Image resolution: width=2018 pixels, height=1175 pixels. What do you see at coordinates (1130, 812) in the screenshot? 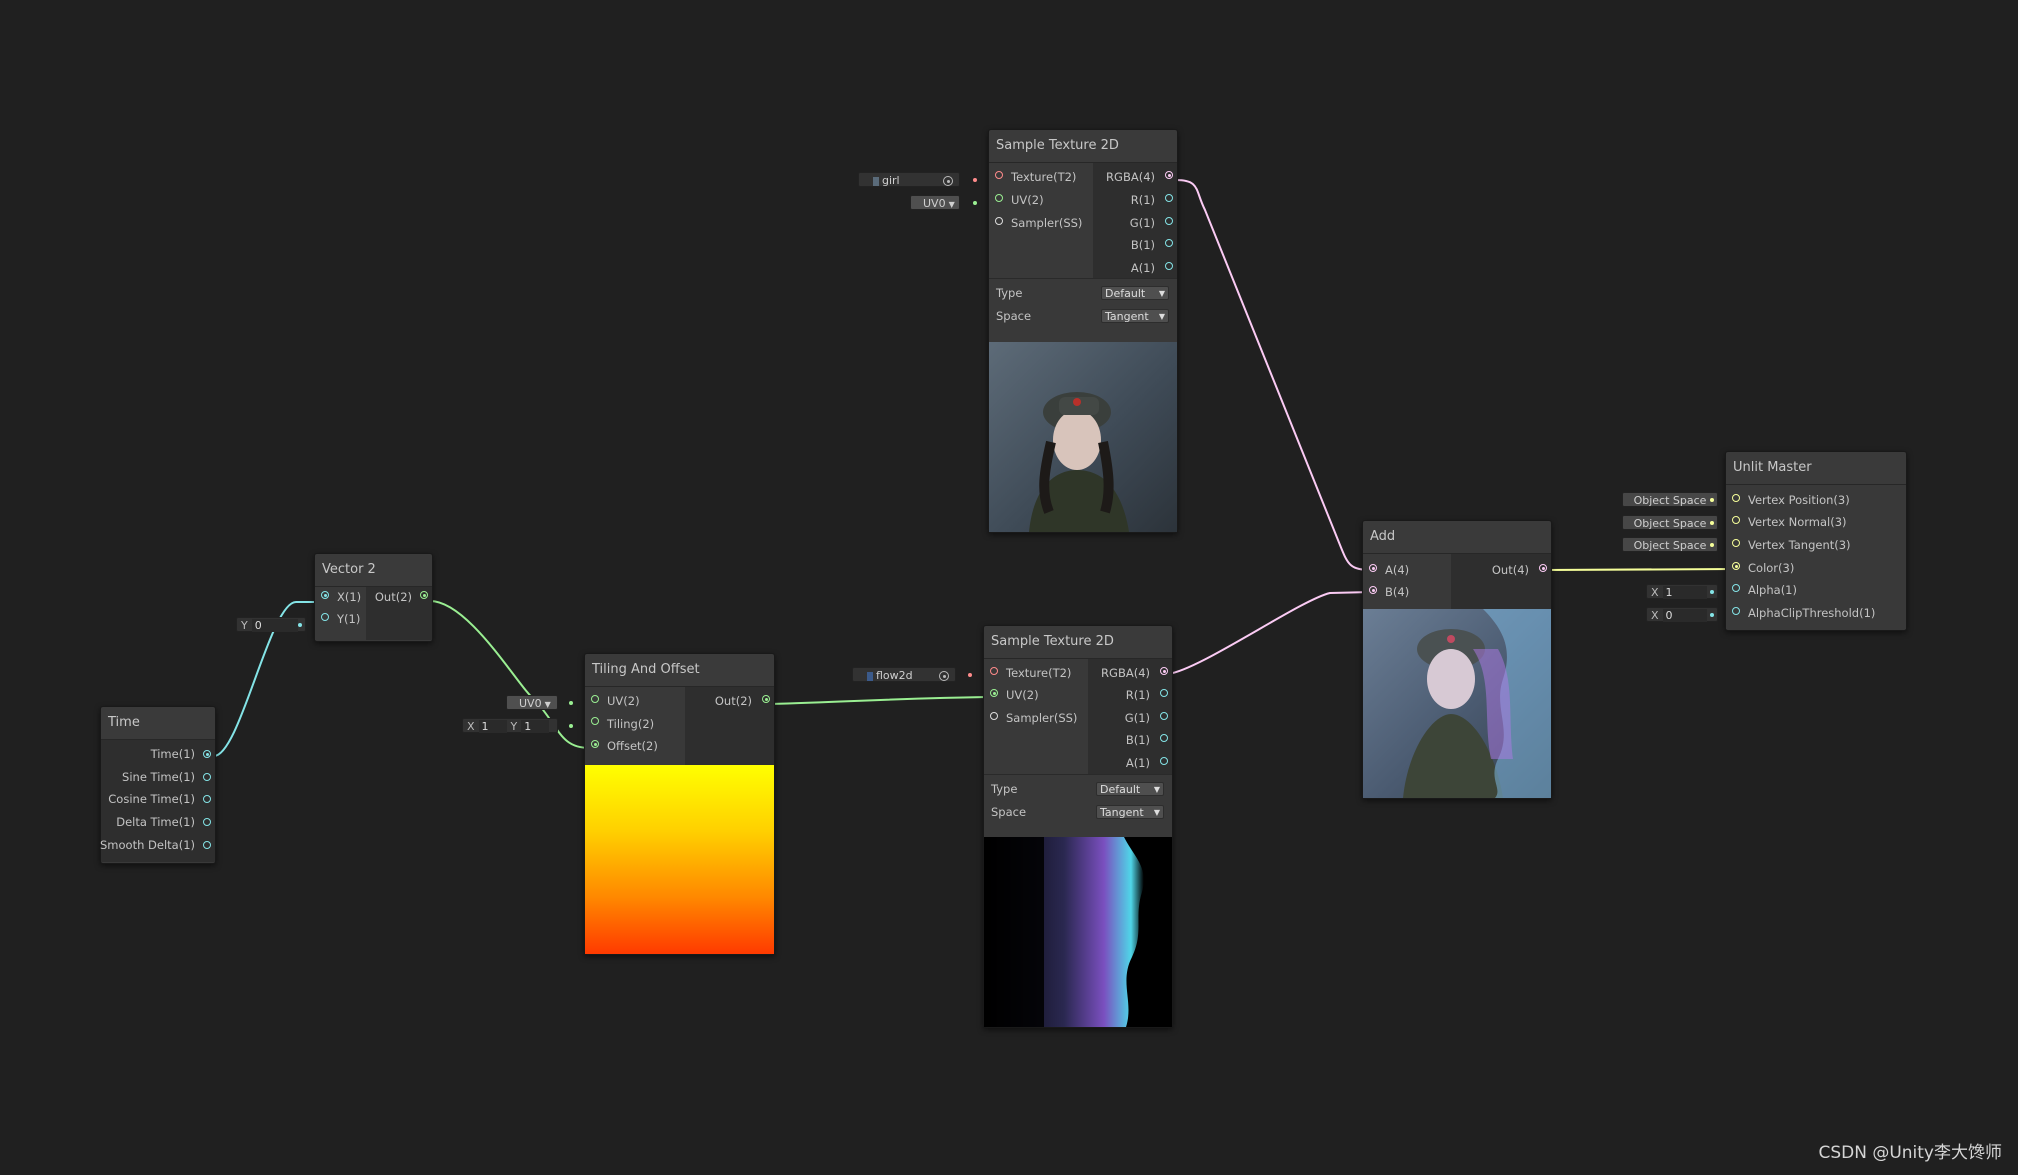
I see `flow-space-dropdown: Tangent ▼` at bounding box center [1130, 812].